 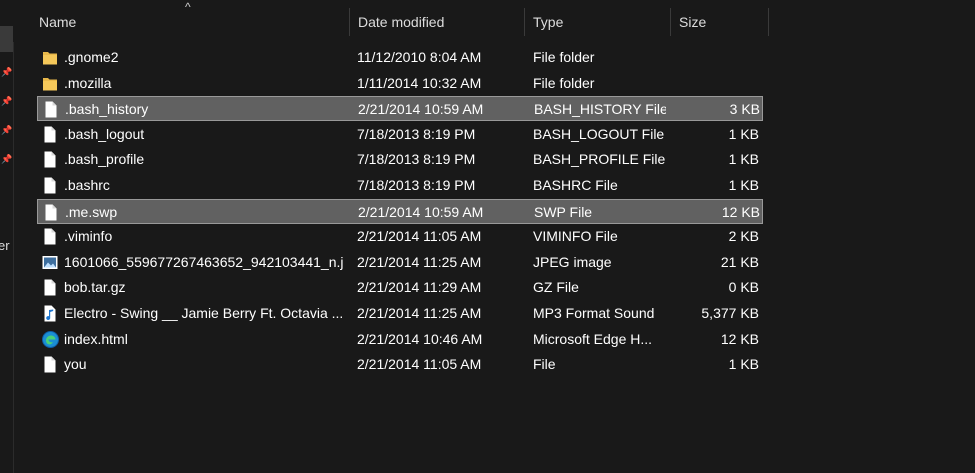 I want to click on file-type: MP3 Format Sound, so click(x=594, y=313).